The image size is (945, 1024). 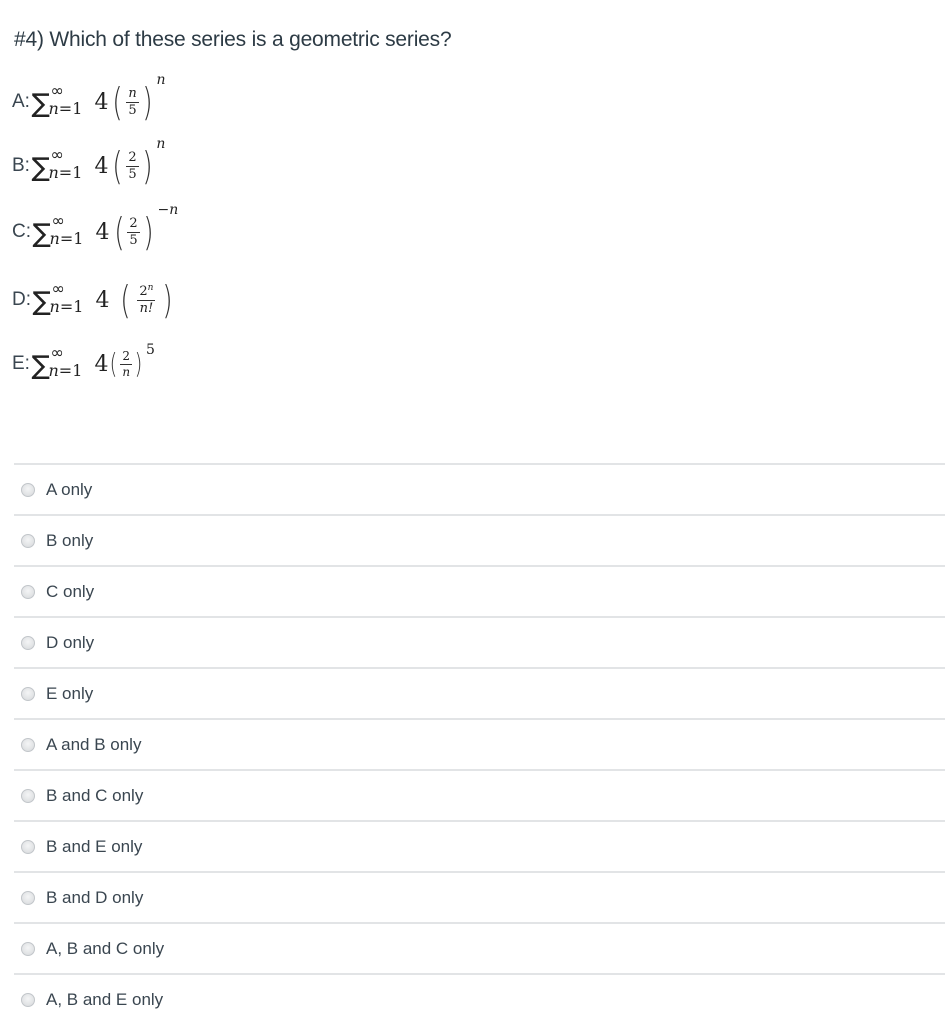 I want to click on answer-option-label: D only, so click(x=70, y=642).